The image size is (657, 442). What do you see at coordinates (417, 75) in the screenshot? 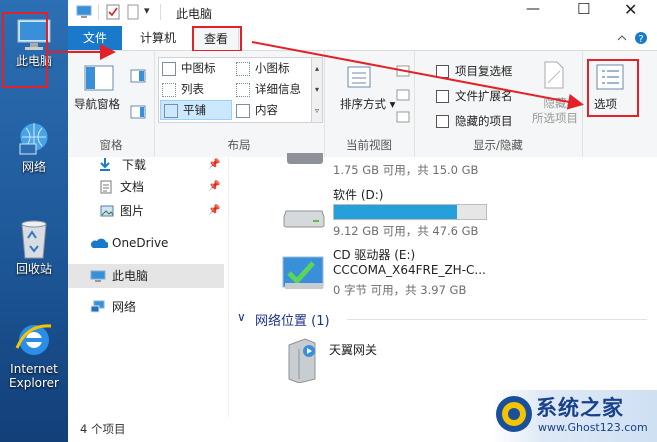
I see `arrow-to-options` at bounding box center [417, 75].